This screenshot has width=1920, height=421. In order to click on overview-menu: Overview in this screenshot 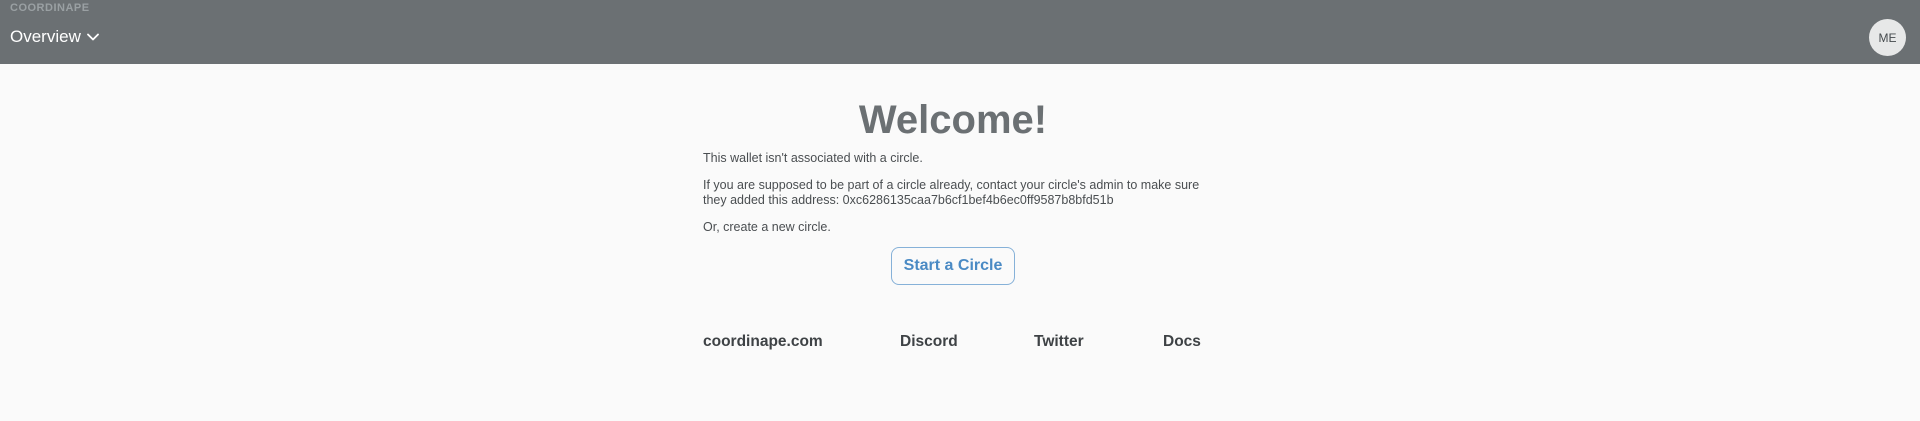, I will do `click(54, 37)`.